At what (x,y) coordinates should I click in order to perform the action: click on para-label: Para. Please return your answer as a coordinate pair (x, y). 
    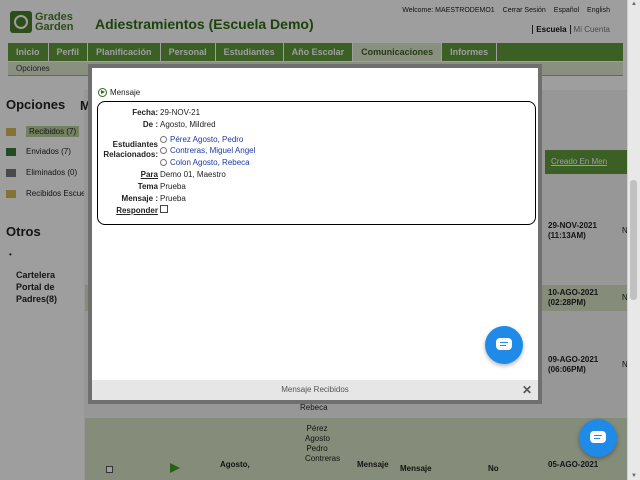
    Looking at the image, I should click on (128, 174).